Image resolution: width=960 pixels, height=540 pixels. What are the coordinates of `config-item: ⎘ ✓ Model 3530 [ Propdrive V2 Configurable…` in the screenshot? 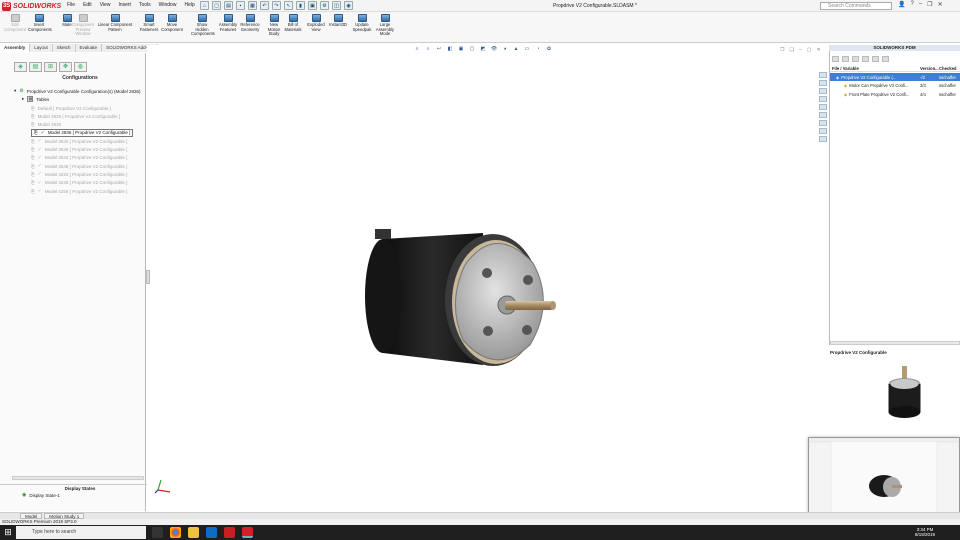 It's located at (79, 141).